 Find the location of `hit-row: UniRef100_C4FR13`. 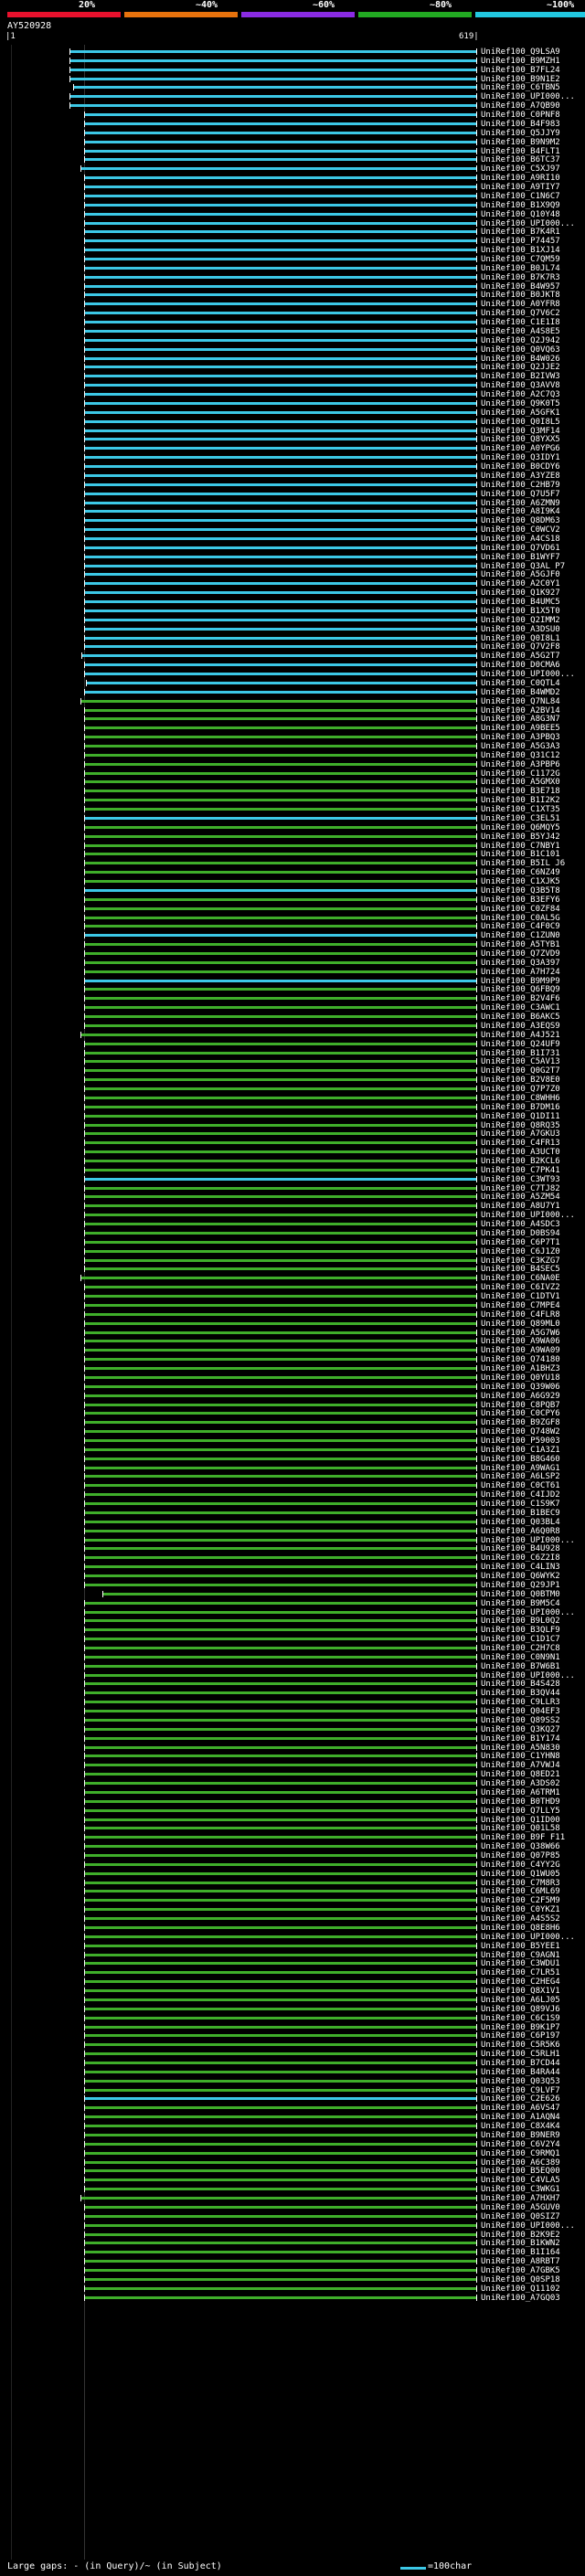

hit-row: UniRef100_C4FR13 is located at coordinates (293, 1143).